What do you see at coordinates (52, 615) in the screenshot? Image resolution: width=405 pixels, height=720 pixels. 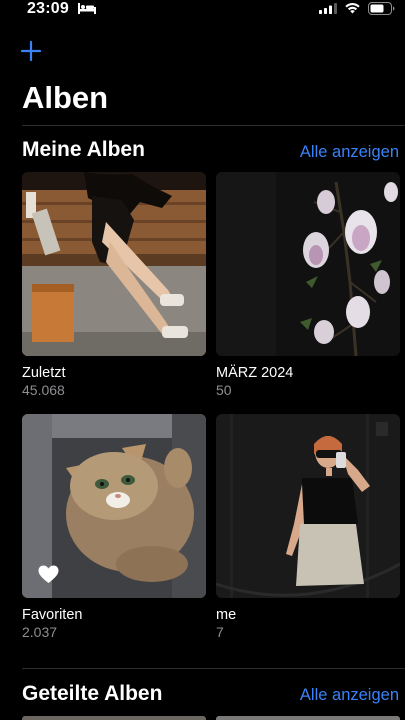 I see `album-name: Favoriten` at bounding box center [52, 615].